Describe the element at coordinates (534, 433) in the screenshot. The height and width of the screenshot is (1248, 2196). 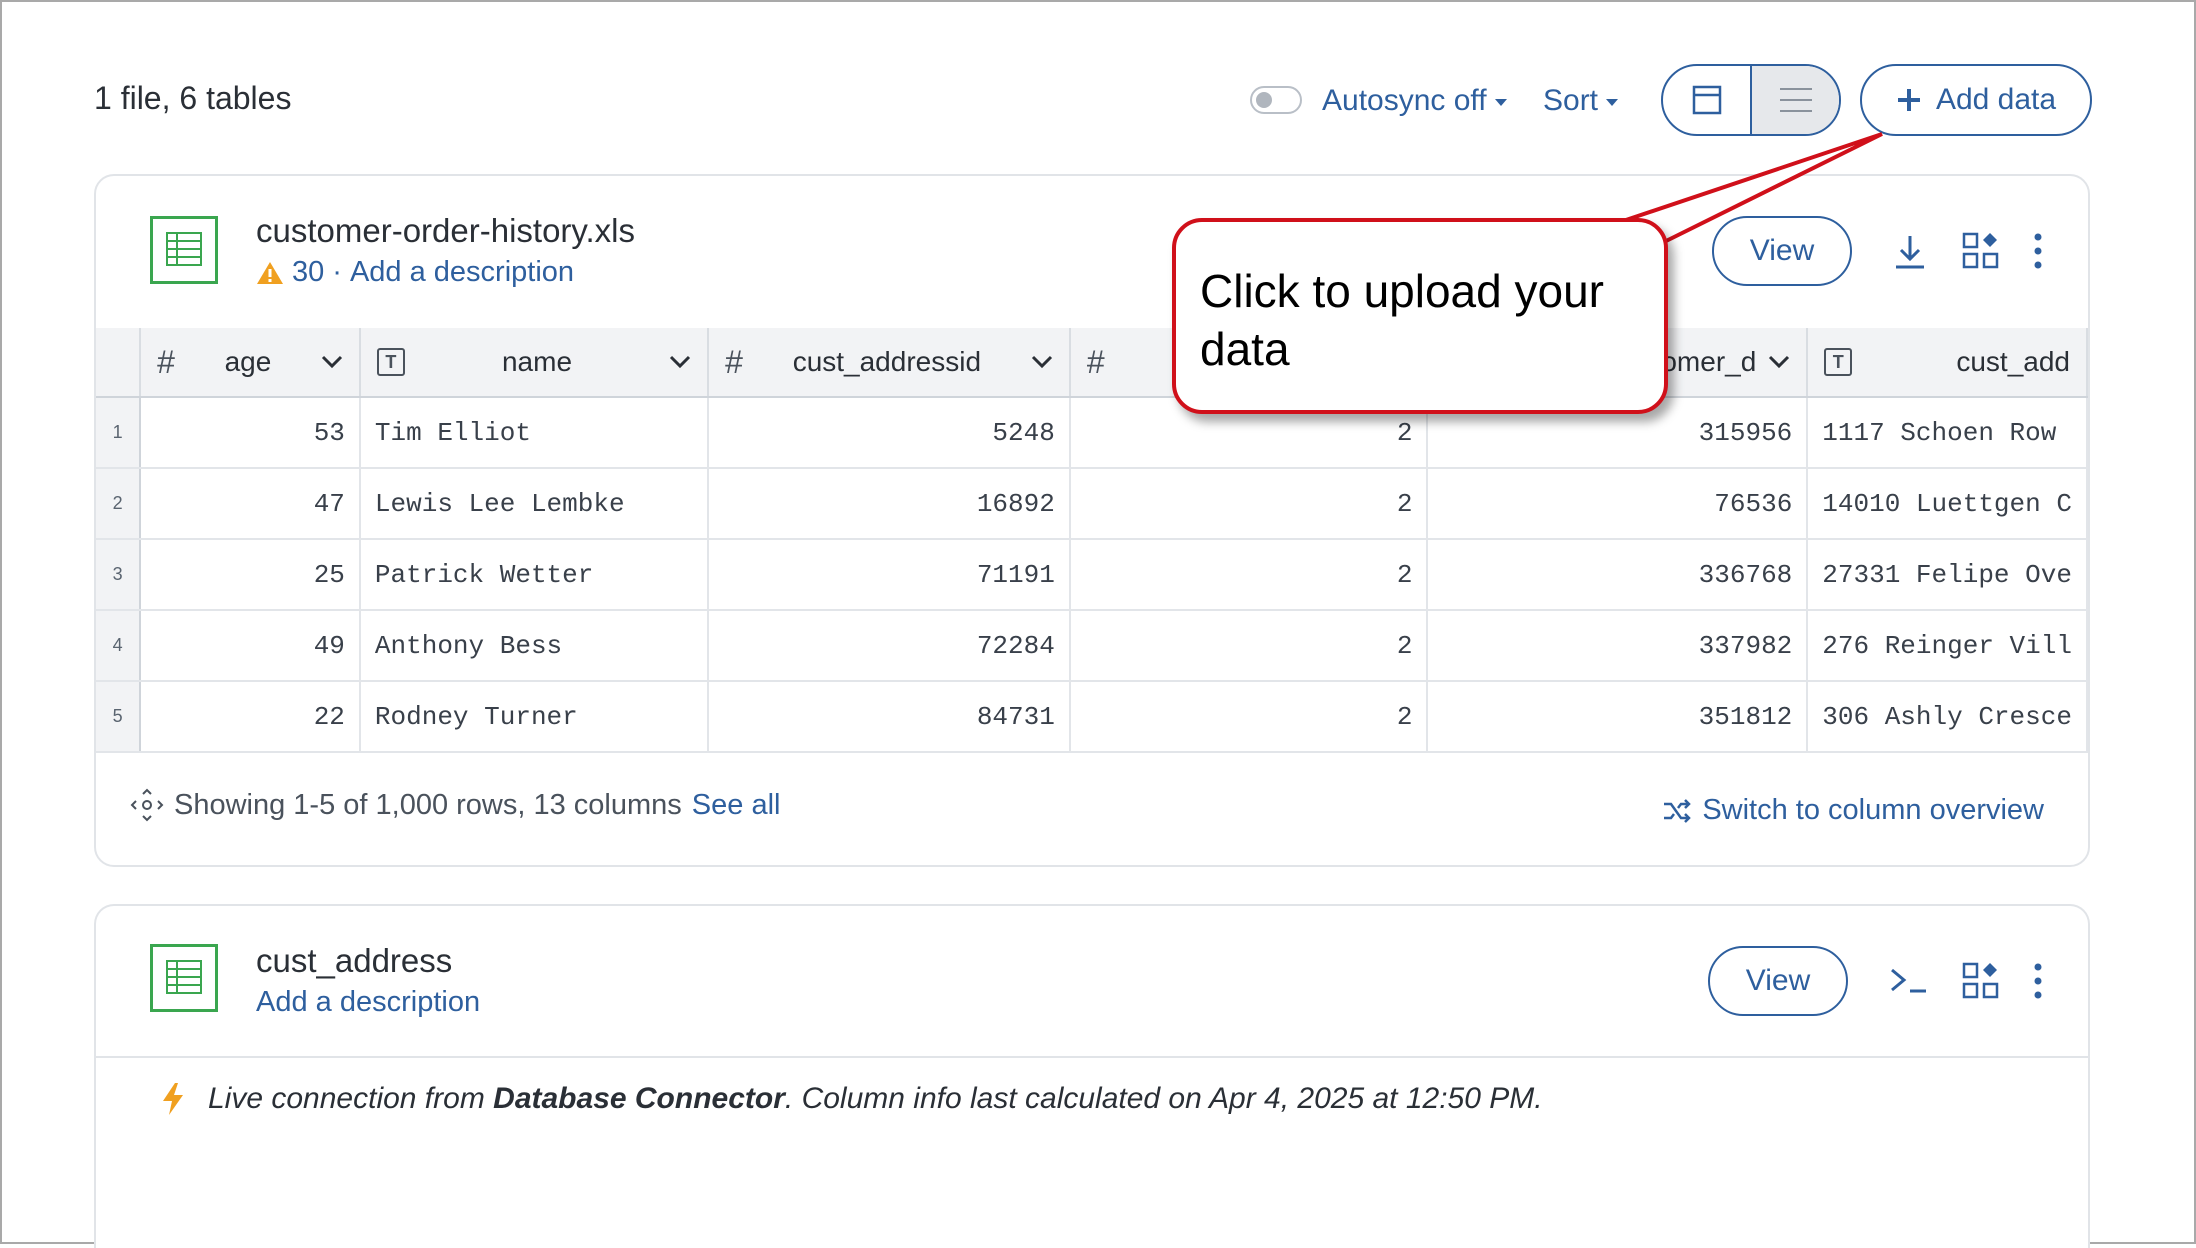
I see `cell-name: Tim Elliot` at that location.